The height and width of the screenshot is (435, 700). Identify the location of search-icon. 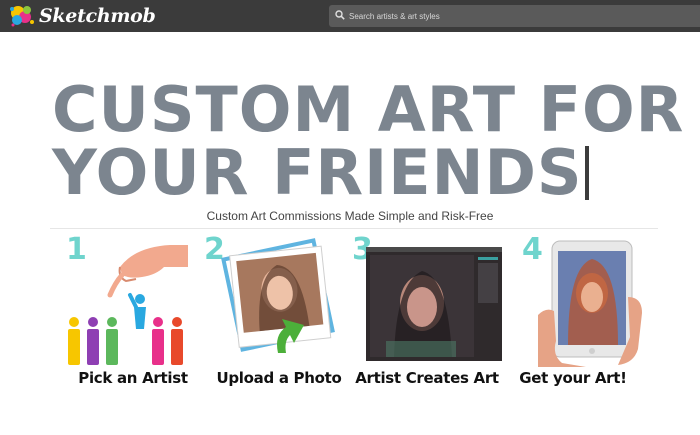
(340, 16).